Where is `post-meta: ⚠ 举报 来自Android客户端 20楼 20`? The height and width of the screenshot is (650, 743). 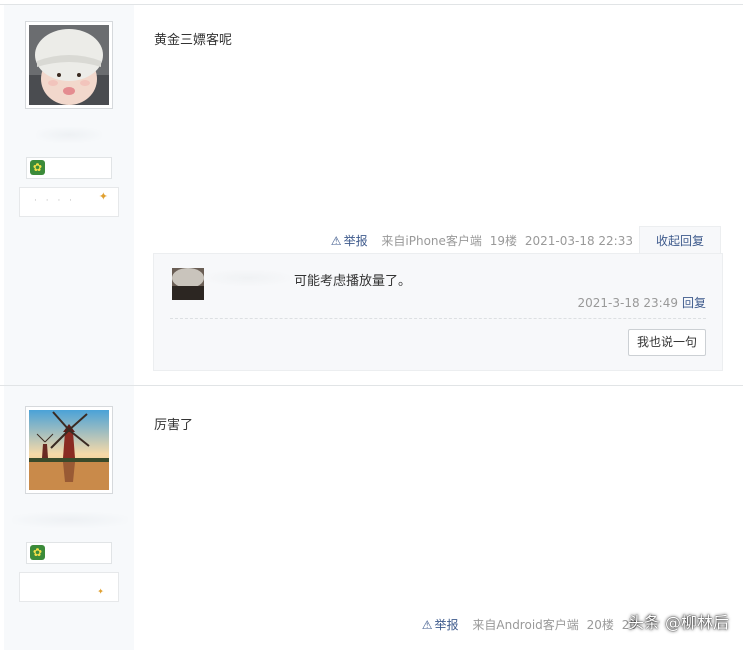 post-meta: ⚠ 举报 来自Android客户端 20楼 20 is located at coordinates (527, 624).